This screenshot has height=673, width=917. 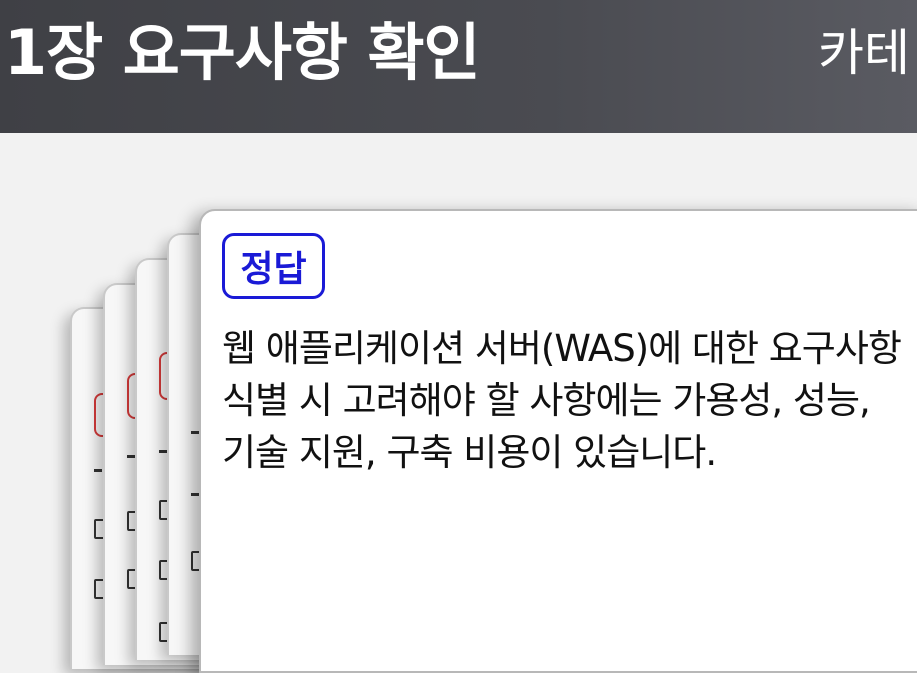 What do you see at coordinates (864, 53) in the screenshot?
I see `category-label: 카테` at bounding box center [864, 53].